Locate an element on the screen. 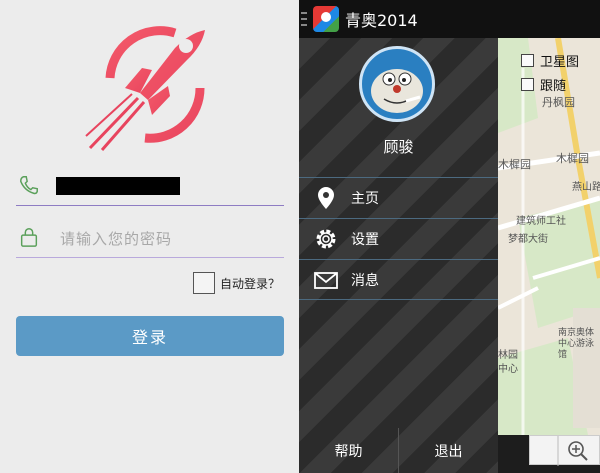  app-title: 青奥2014 is located at coordinates (381, 20).